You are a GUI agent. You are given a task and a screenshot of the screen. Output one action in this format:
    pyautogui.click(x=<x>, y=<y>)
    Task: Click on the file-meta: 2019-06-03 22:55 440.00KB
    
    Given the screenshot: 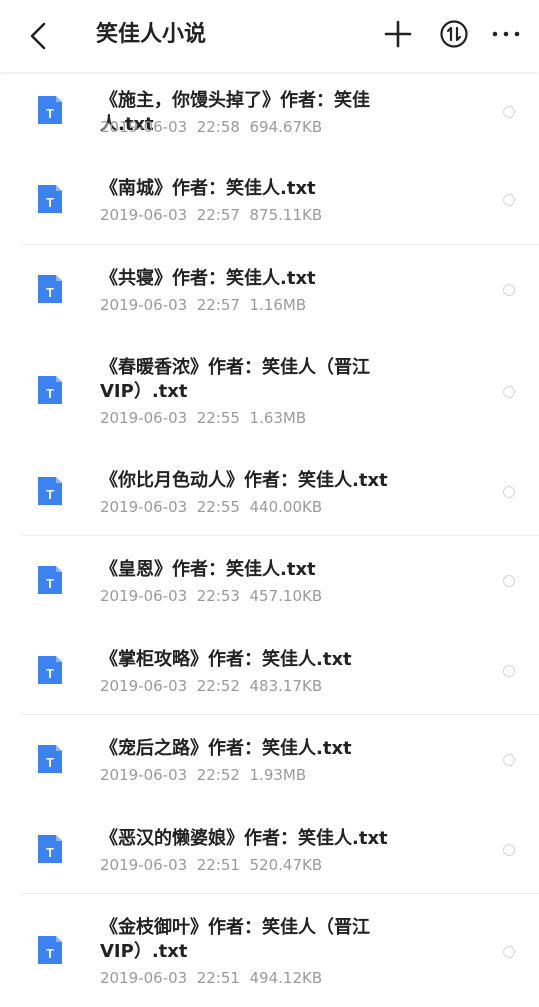 What is the action you would take?
    pyautogui.click(x=211, y=507)
    